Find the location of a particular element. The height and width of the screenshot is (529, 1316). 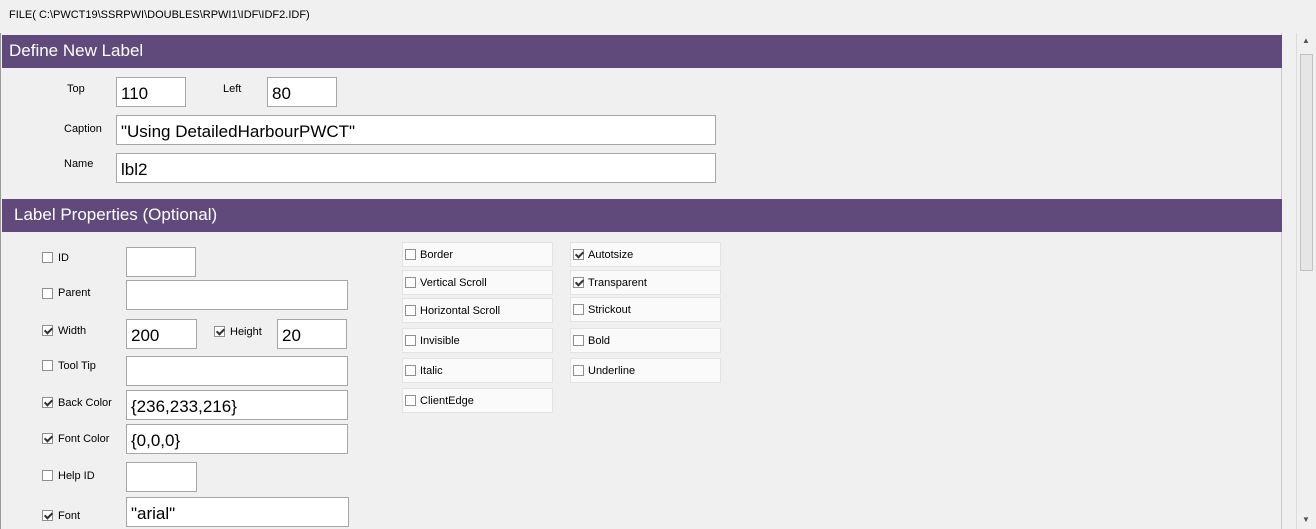

fontcolor-label: Font Color is located at coordinates (84, 439).